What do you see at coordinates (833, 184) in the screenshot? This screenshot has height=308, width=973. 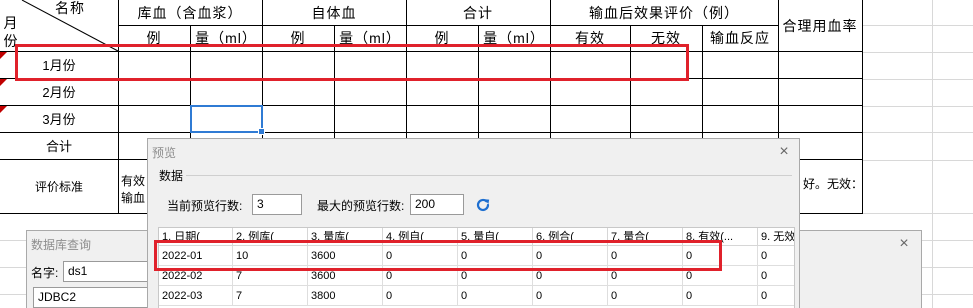 I see `criteria-text-right: 好。无效：` at bounding box center [833, 184].